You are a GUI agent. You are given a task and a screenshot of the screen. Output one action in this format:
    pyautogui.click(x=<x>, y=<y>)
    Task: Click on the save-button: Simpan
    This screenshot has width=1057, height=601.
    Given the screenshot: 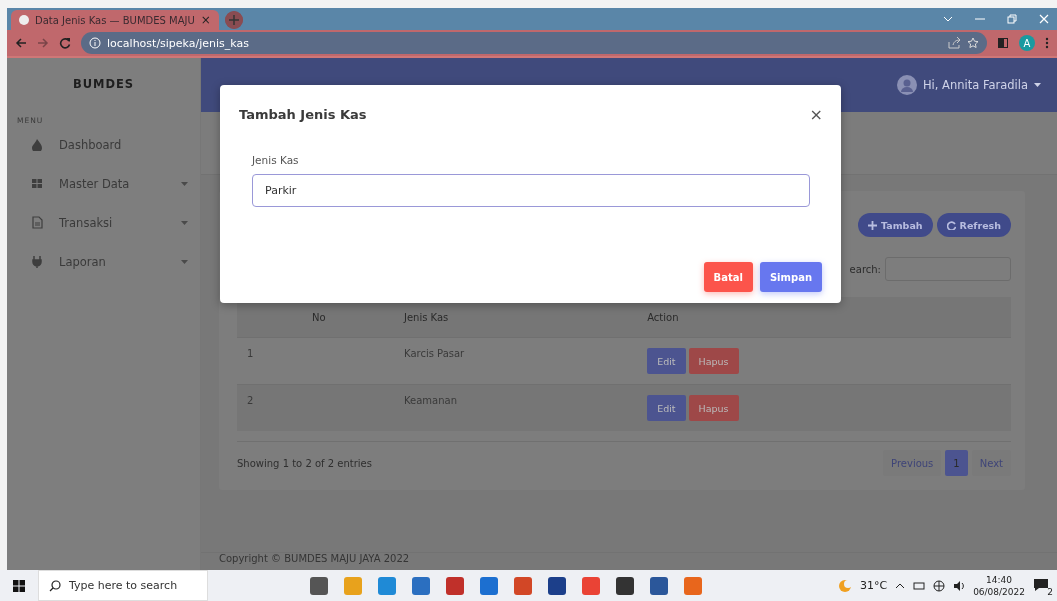 What is the action you would take?
    pyautogui.click(x=790, y=277)
    